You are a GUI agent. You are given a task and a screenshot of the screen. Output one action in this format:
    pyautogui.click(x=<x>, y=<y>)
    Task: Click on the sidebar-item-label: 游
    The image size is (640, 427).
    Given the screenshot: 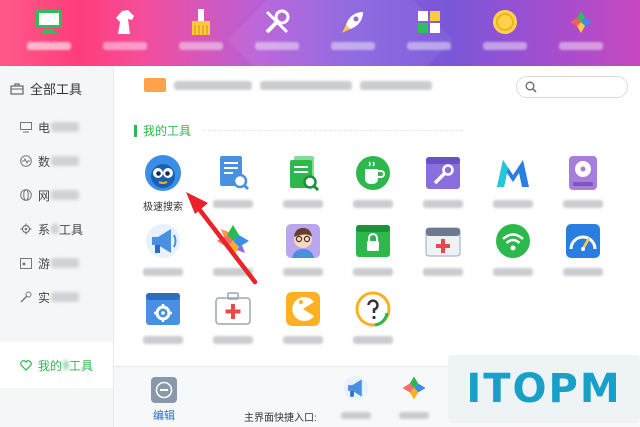 What is the action you would take?
    pyautogui.click(x=44, y=263)
    